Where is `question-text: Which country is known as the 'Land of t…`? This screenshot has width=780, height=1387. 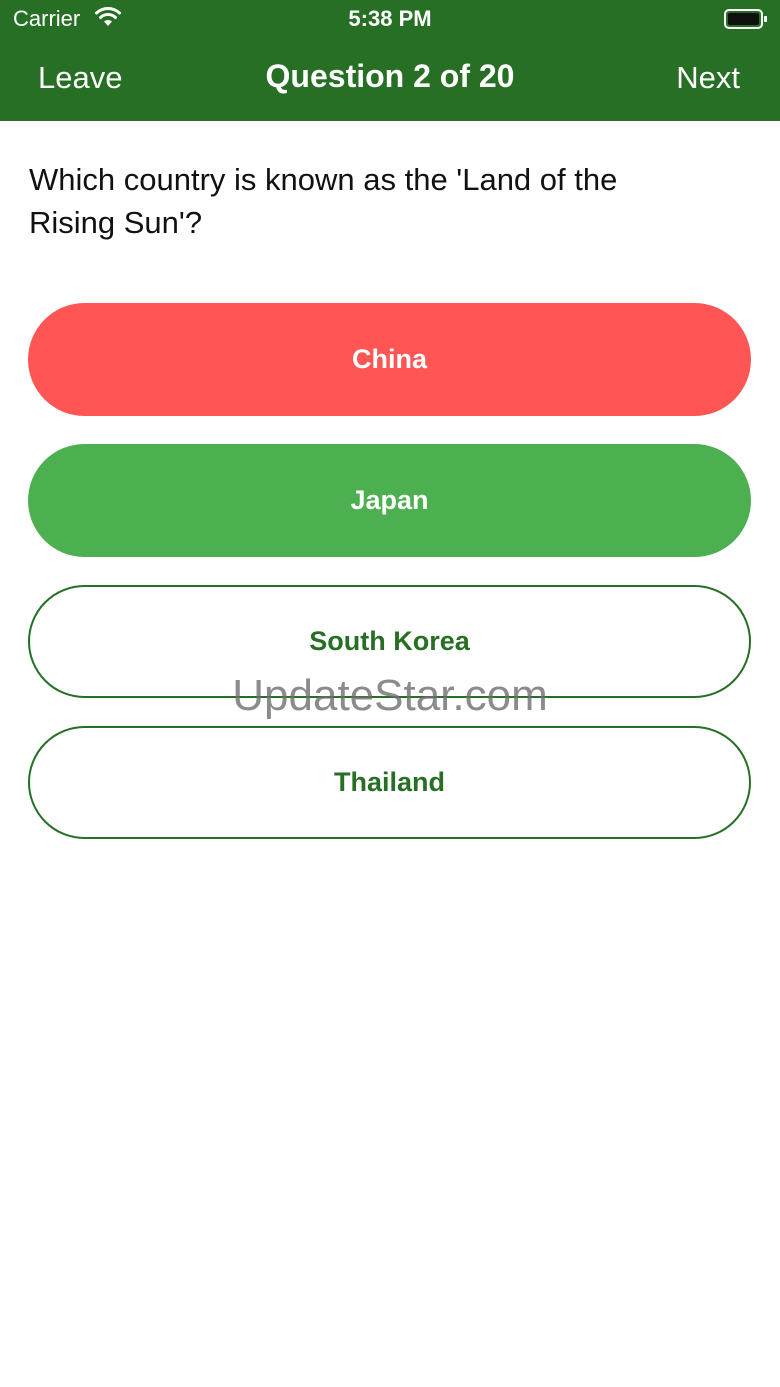
question-text: Which country is known as the 'Land of t… is located at coordinates (323, 201).